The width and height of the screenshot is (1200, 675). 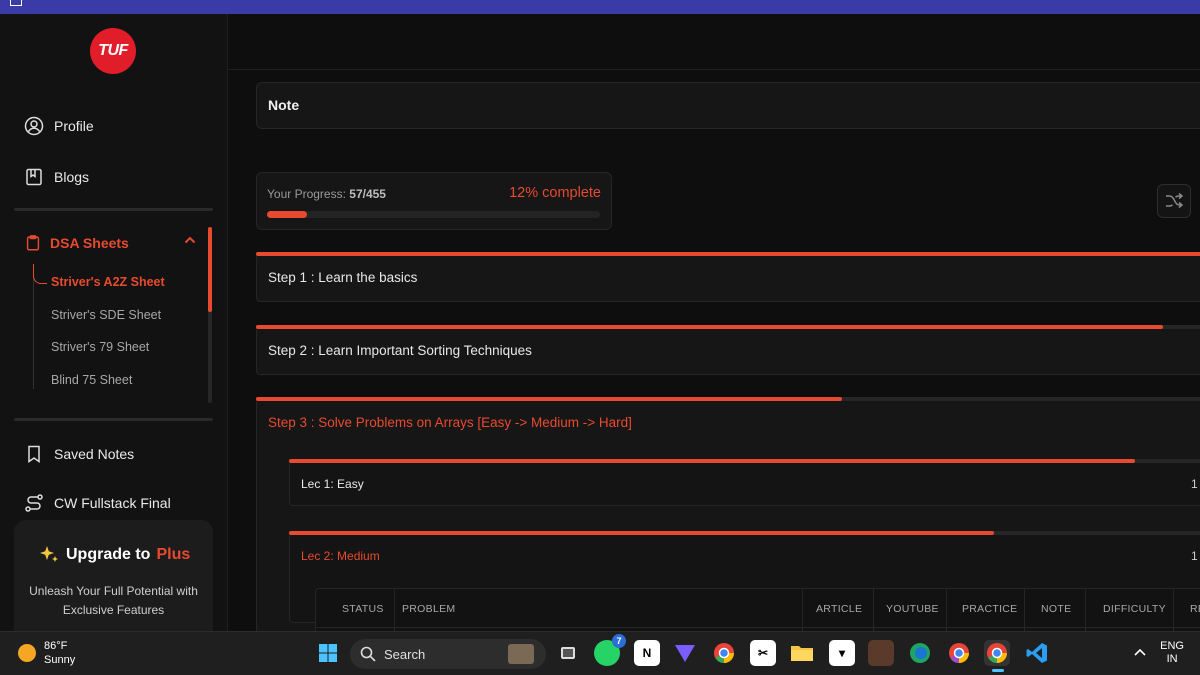 What do you see at coordinates (34, 503) in the screenshot?
I see `route-icon` at bounding box center [34, 503].